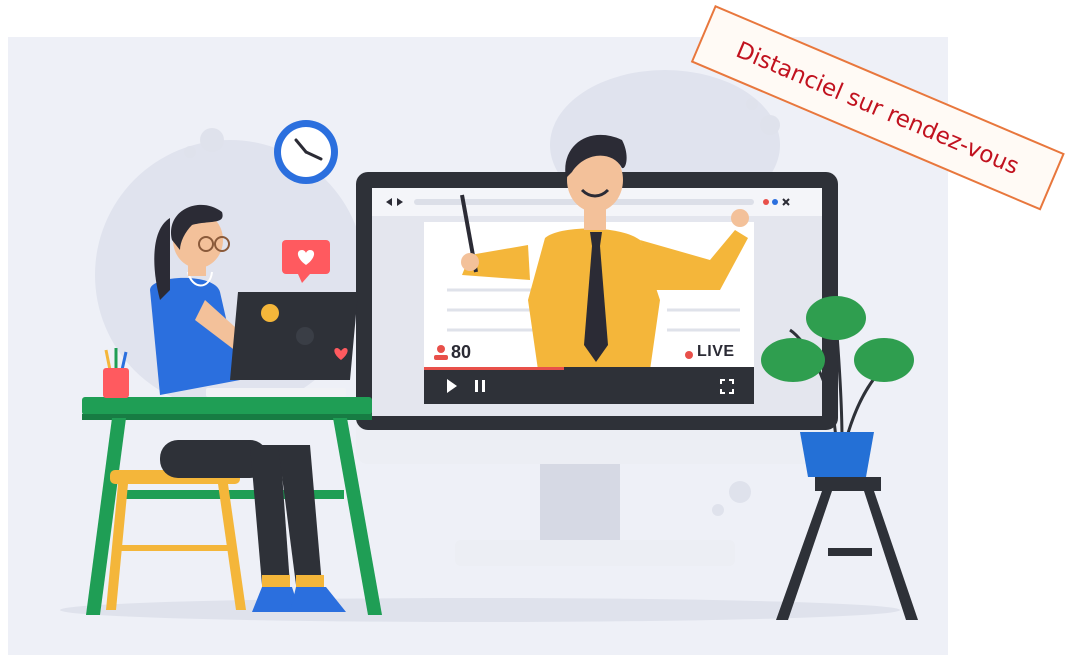 The height and width of the screenshot is (659, 1079). What do you see at coordinates (306, 152) in the screenshot?
I see `clock-icon` at bounding box center [306, 152].